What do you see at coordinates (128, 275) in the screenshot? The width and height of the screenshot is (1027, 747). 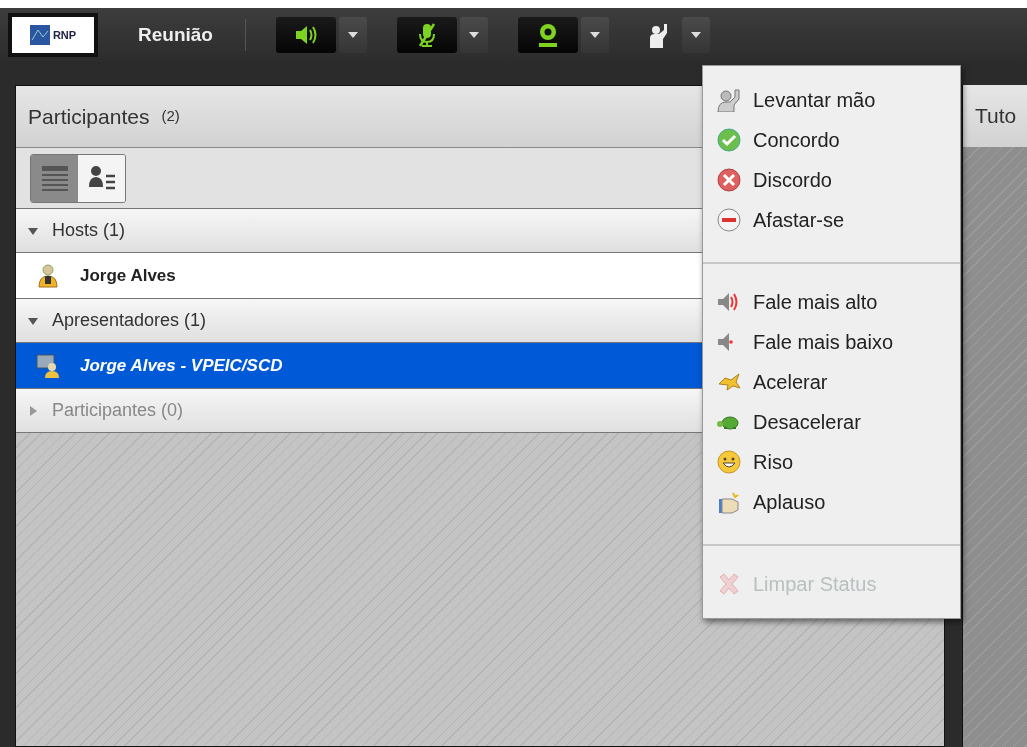 I see `participant-name: Jorge Alves` at bounding box center [128, 275].